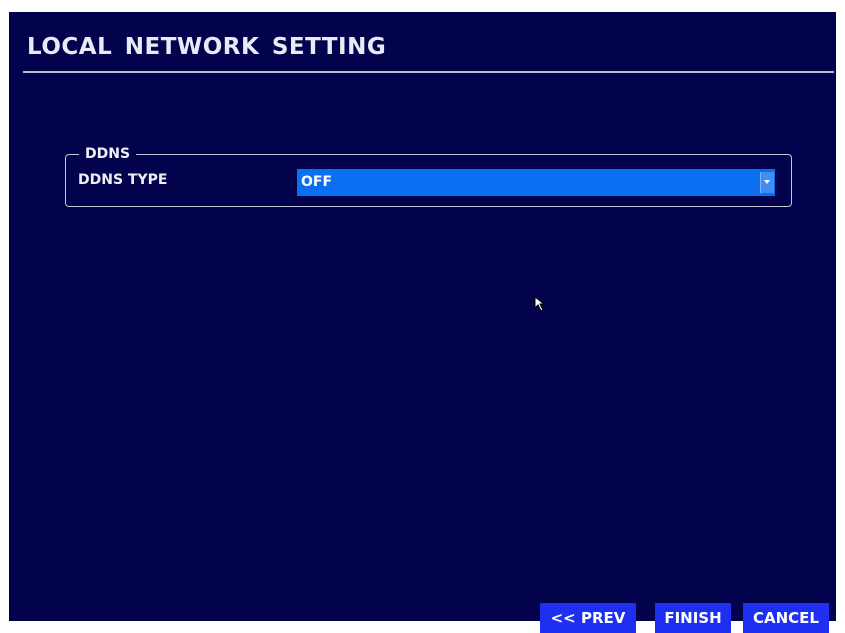 This screenshot has width=845, height=633. I want to click on ddns-group-legend: DDNS, so click(108, 154).